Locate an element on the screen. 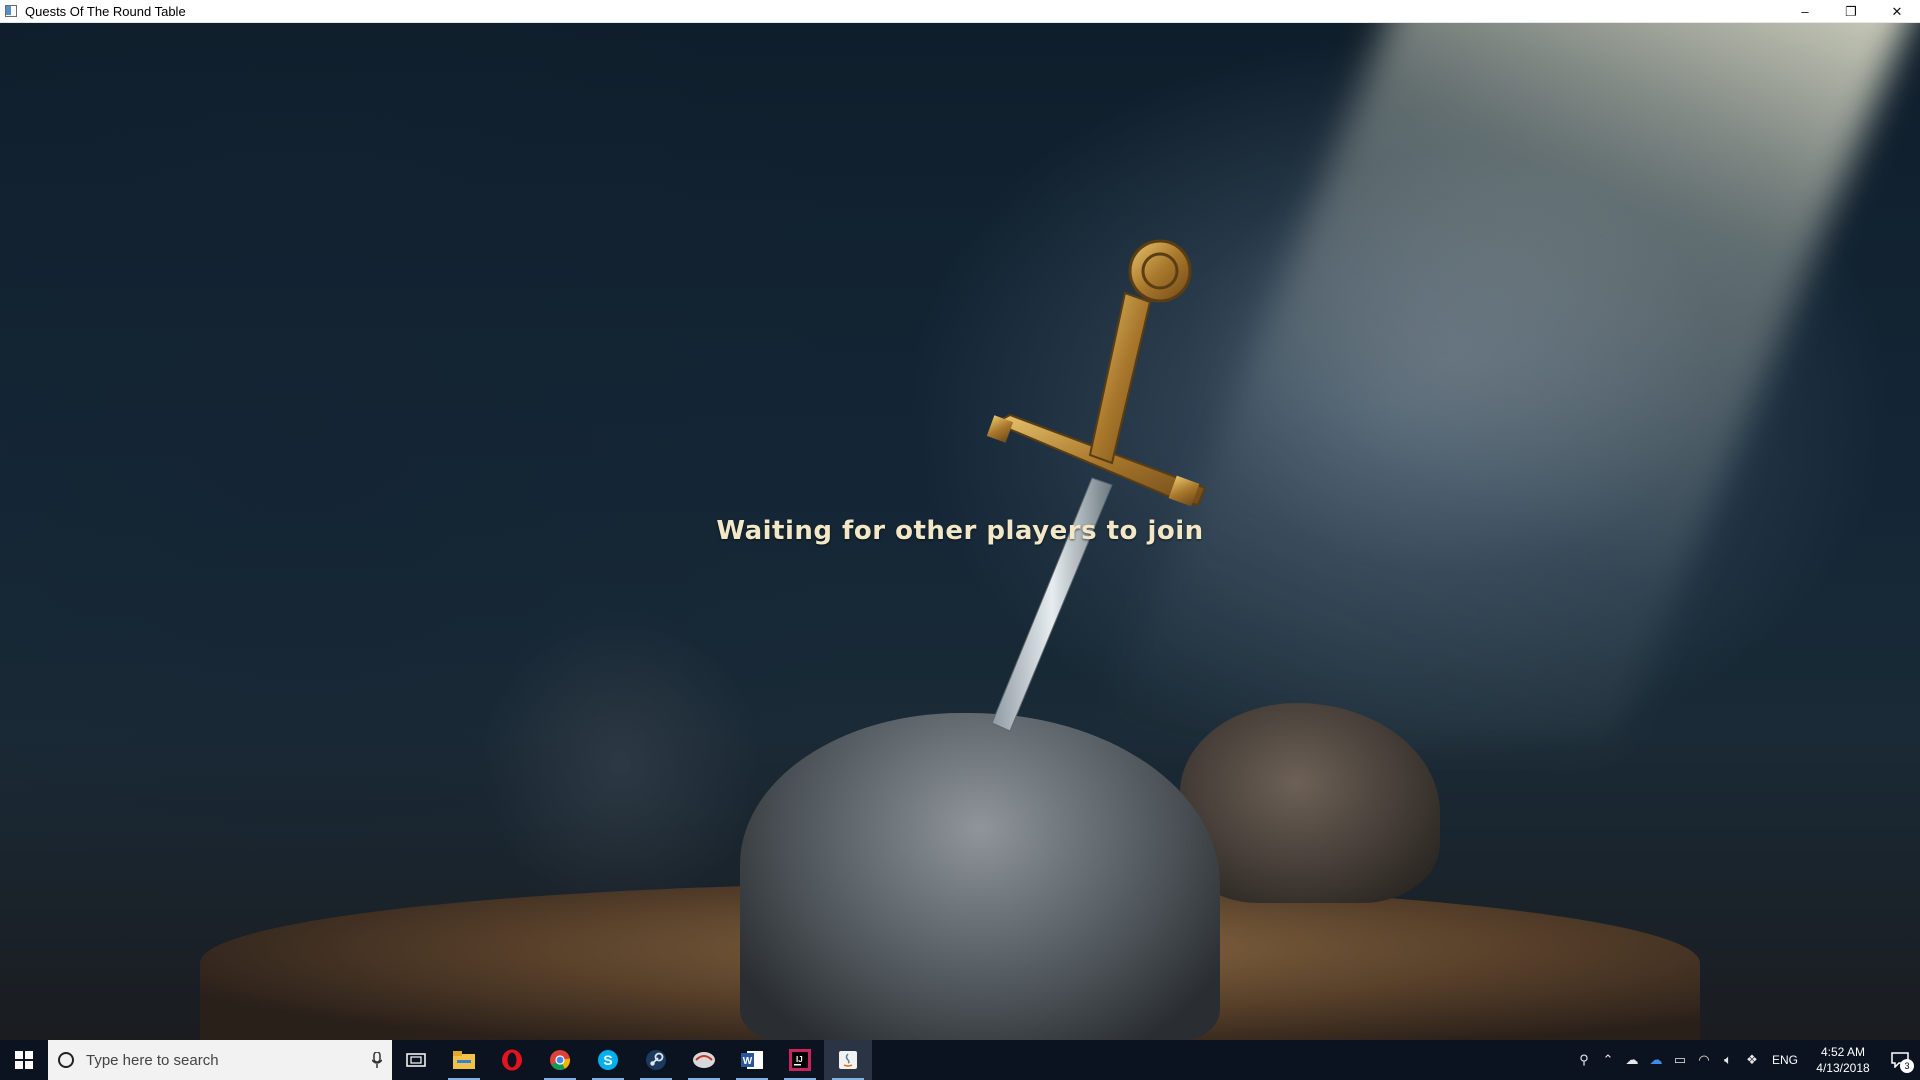  cortana-icon is located at coordinates (66, 1060).